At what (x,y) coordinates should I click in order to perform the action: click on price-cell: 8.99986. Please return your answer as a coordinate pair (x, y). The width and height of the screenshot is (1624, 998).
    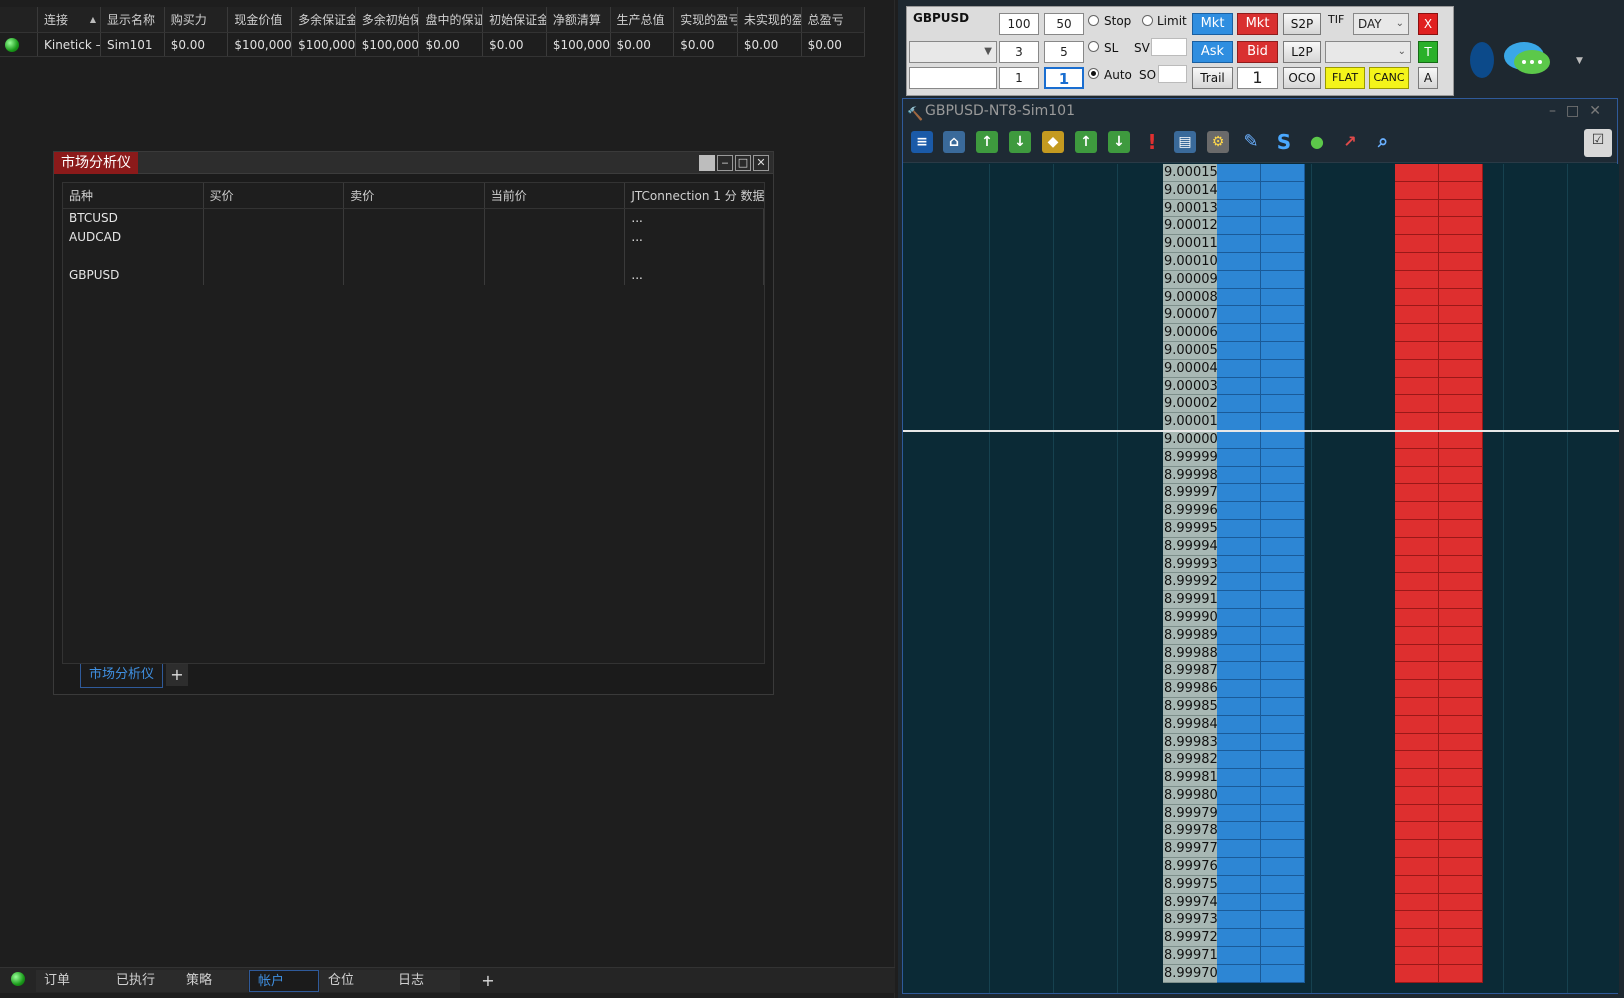
    Looking at the image, I should click on (1190, 689).